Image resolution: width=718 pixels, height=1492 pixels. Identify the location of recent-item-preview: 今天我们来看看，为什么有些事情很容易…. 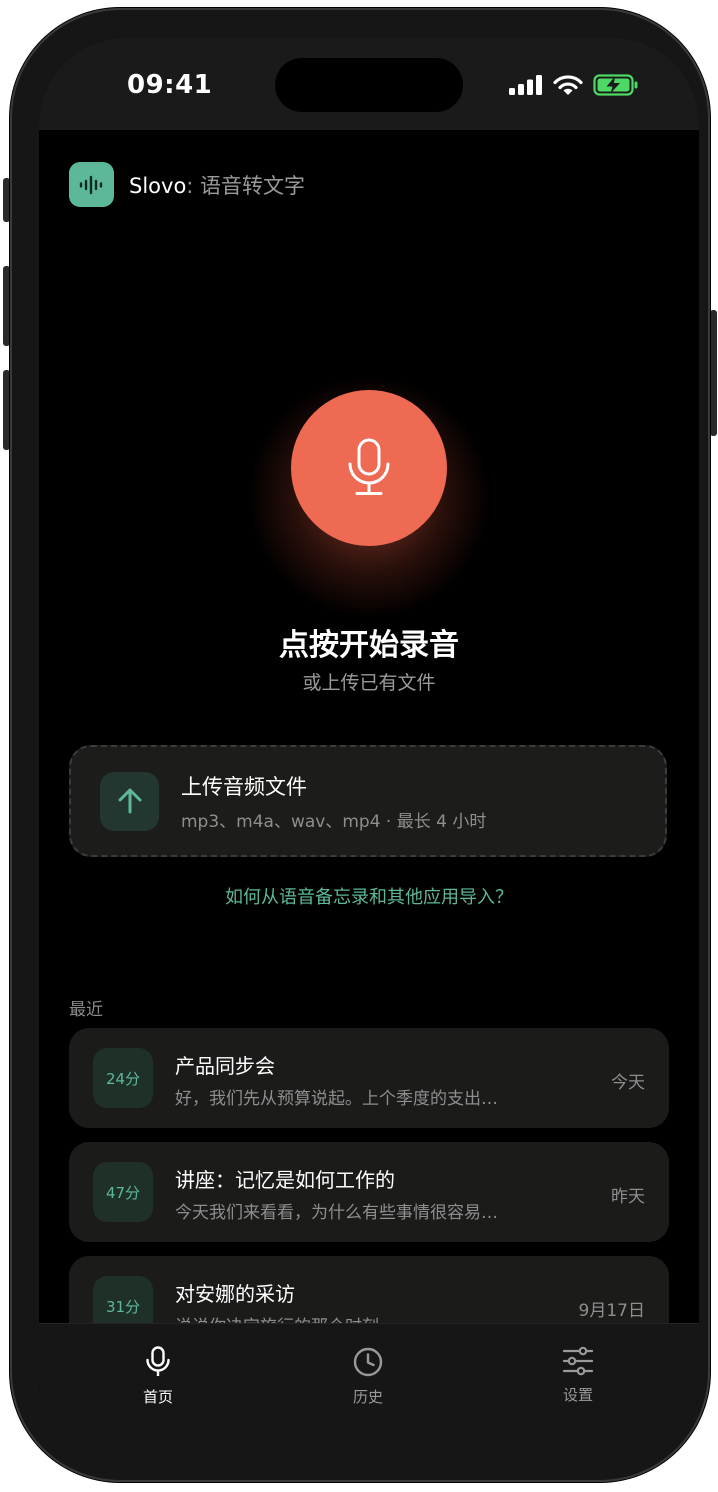
(336, 1213).